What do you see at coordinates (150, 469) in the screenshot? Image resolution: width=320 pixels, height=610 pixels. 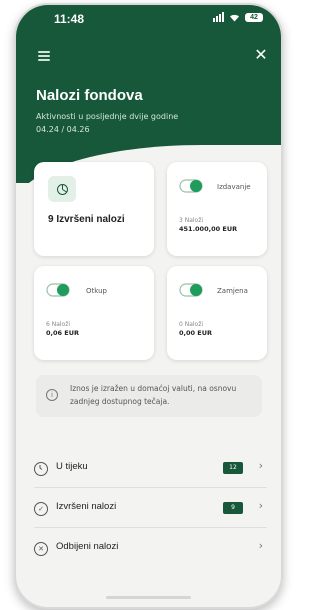 I see `list-item-in-progress: U tijeku 12 ›` at bounding box center [150, 469].